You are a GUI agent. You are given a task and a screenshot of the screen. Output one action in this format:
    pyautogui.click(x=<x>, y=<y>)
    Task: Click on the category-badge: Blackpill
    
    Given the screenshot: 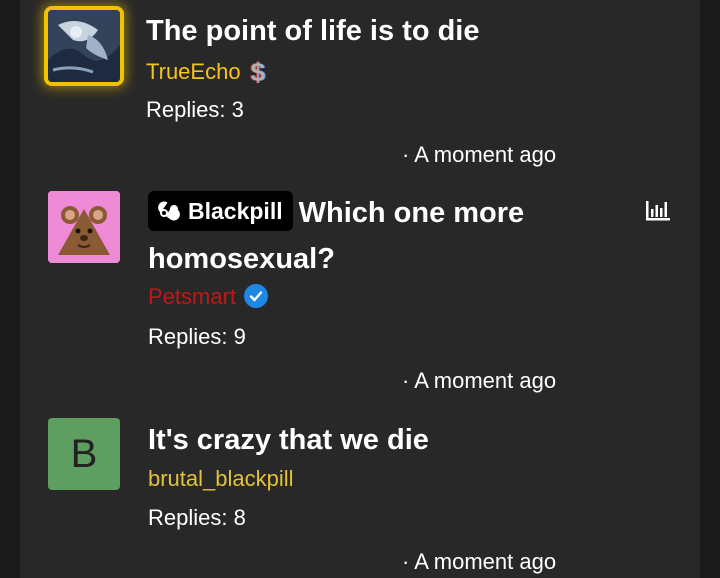 What is the action you would take?
    pyautogui.click(x=220, y=211)
    